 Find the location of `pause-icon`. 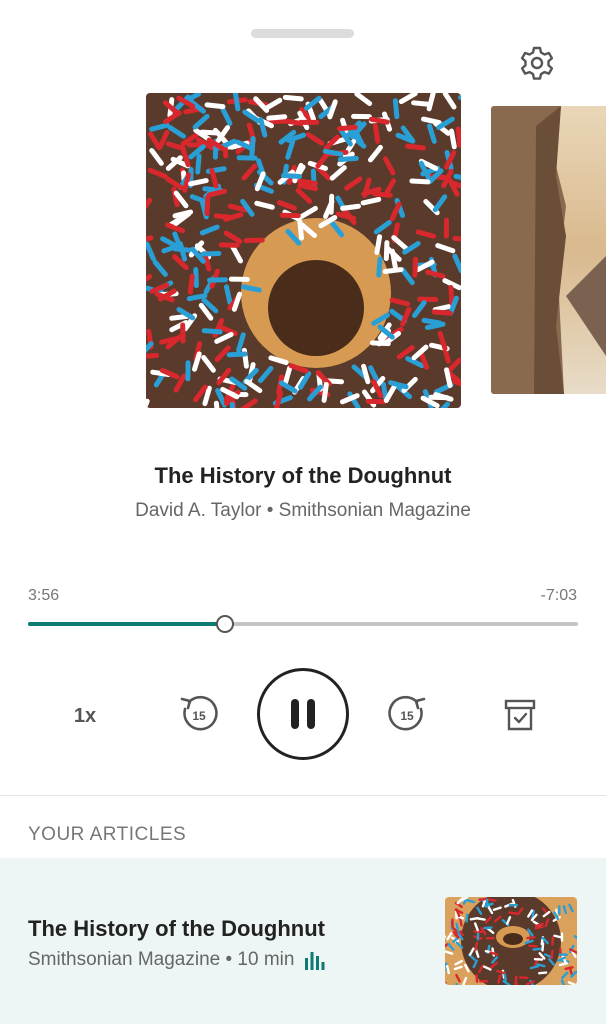

pause-icon is located at coordinates (303, 714).